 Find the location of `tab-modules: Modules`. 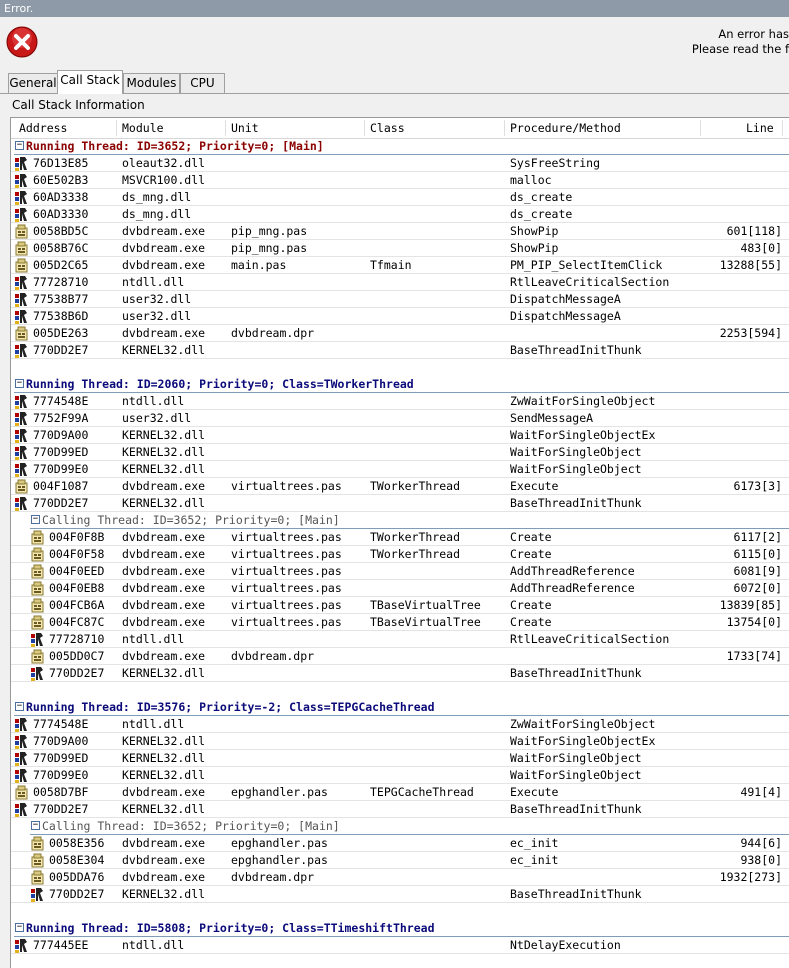

tab-modules: Modules is located at coordinates (151, 83).